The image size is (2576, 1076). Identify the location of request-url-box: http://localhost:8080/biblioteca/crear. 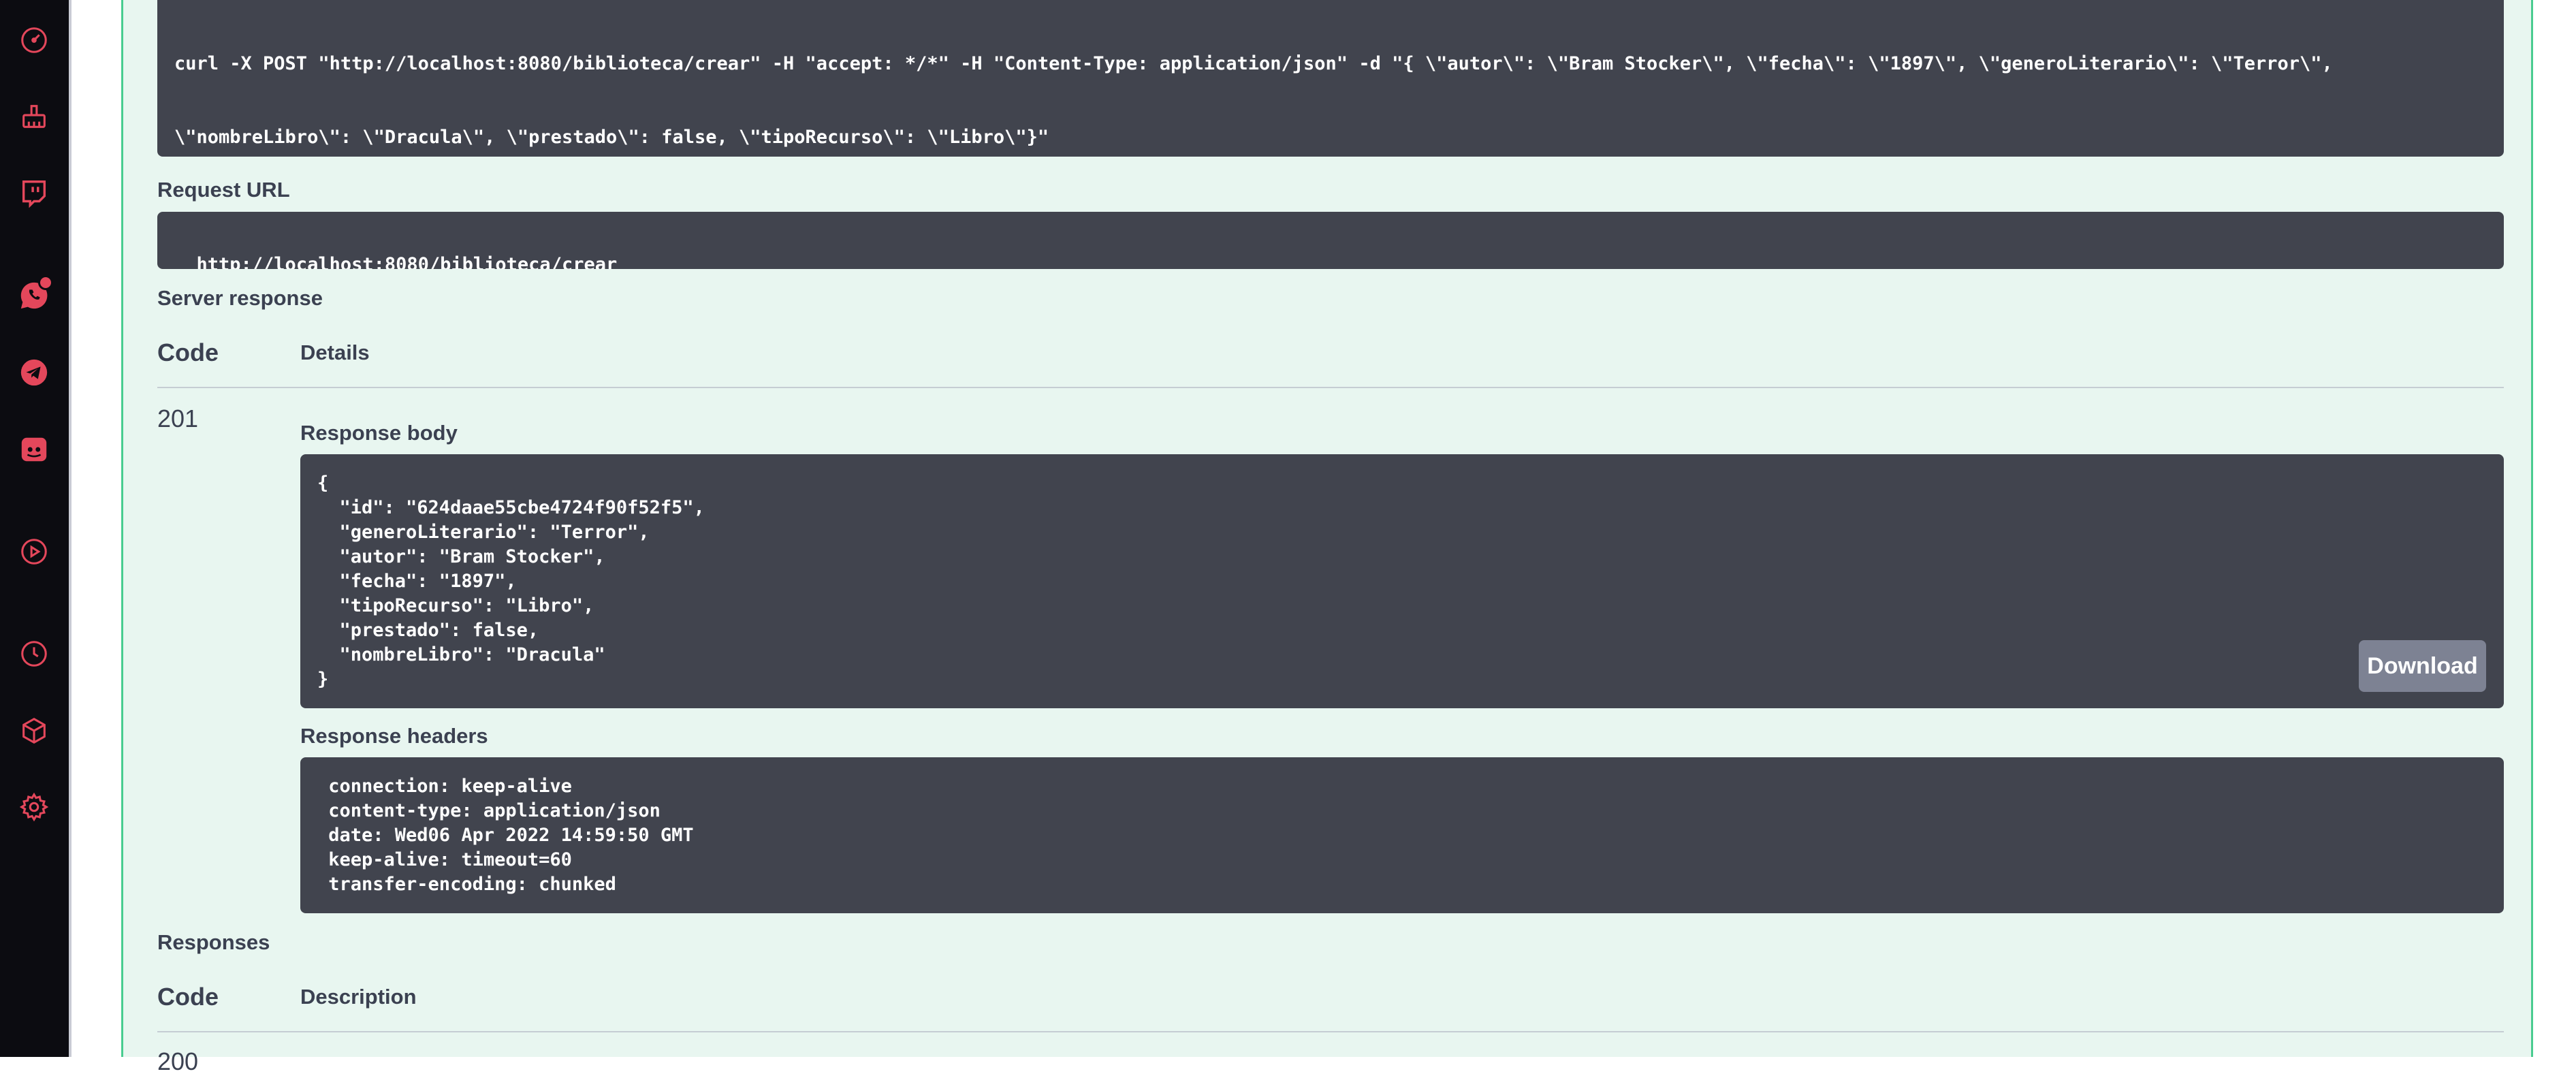
(1330, 240).